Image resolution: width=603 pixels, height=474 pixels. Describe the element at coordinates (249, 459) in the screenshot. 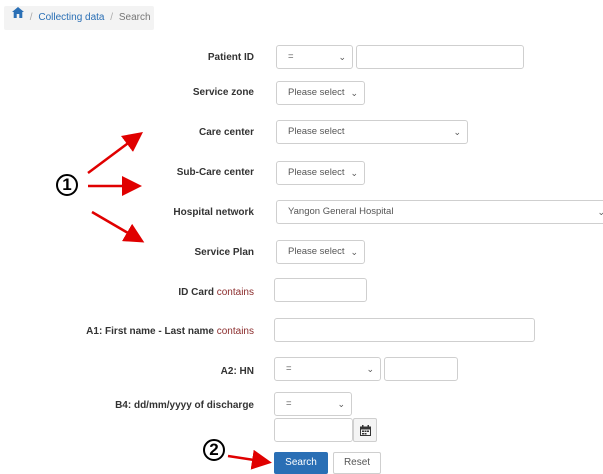

I see `annotation-arrow-search` at that location.